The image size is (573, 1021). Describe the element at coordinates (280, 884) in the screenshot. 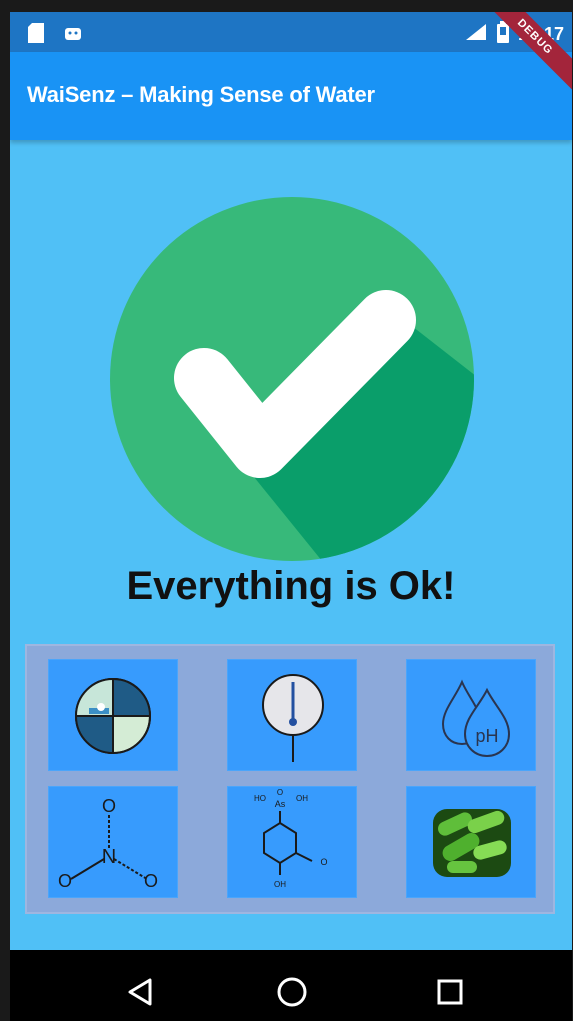

I see `arsenic-label-bottom-oh: OH` at that location.